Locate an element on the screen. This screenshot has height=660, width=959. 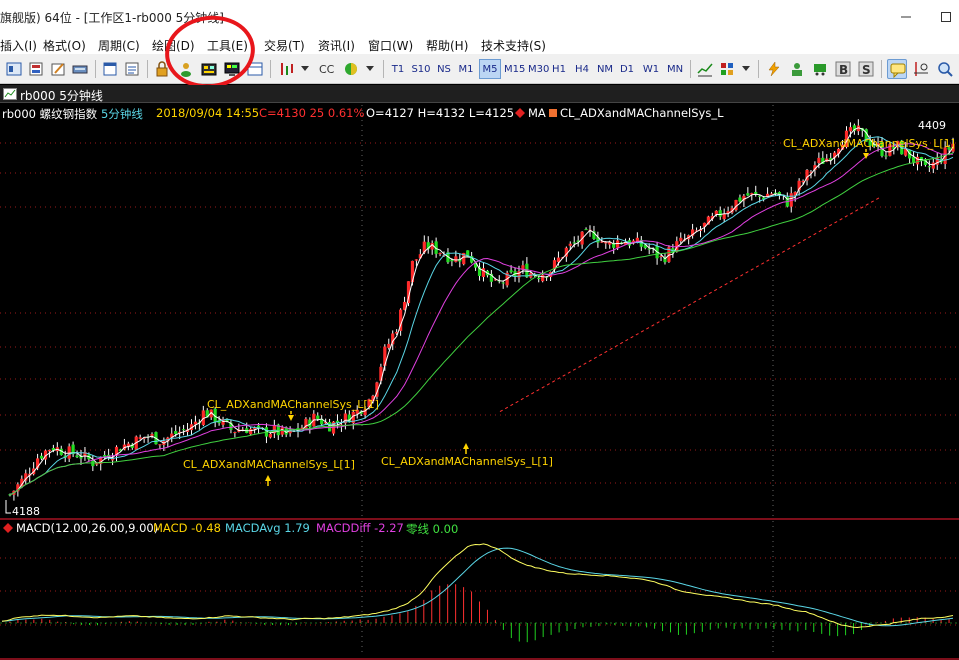
menu-period: 周期(C) is located at coordinates (119, 45).